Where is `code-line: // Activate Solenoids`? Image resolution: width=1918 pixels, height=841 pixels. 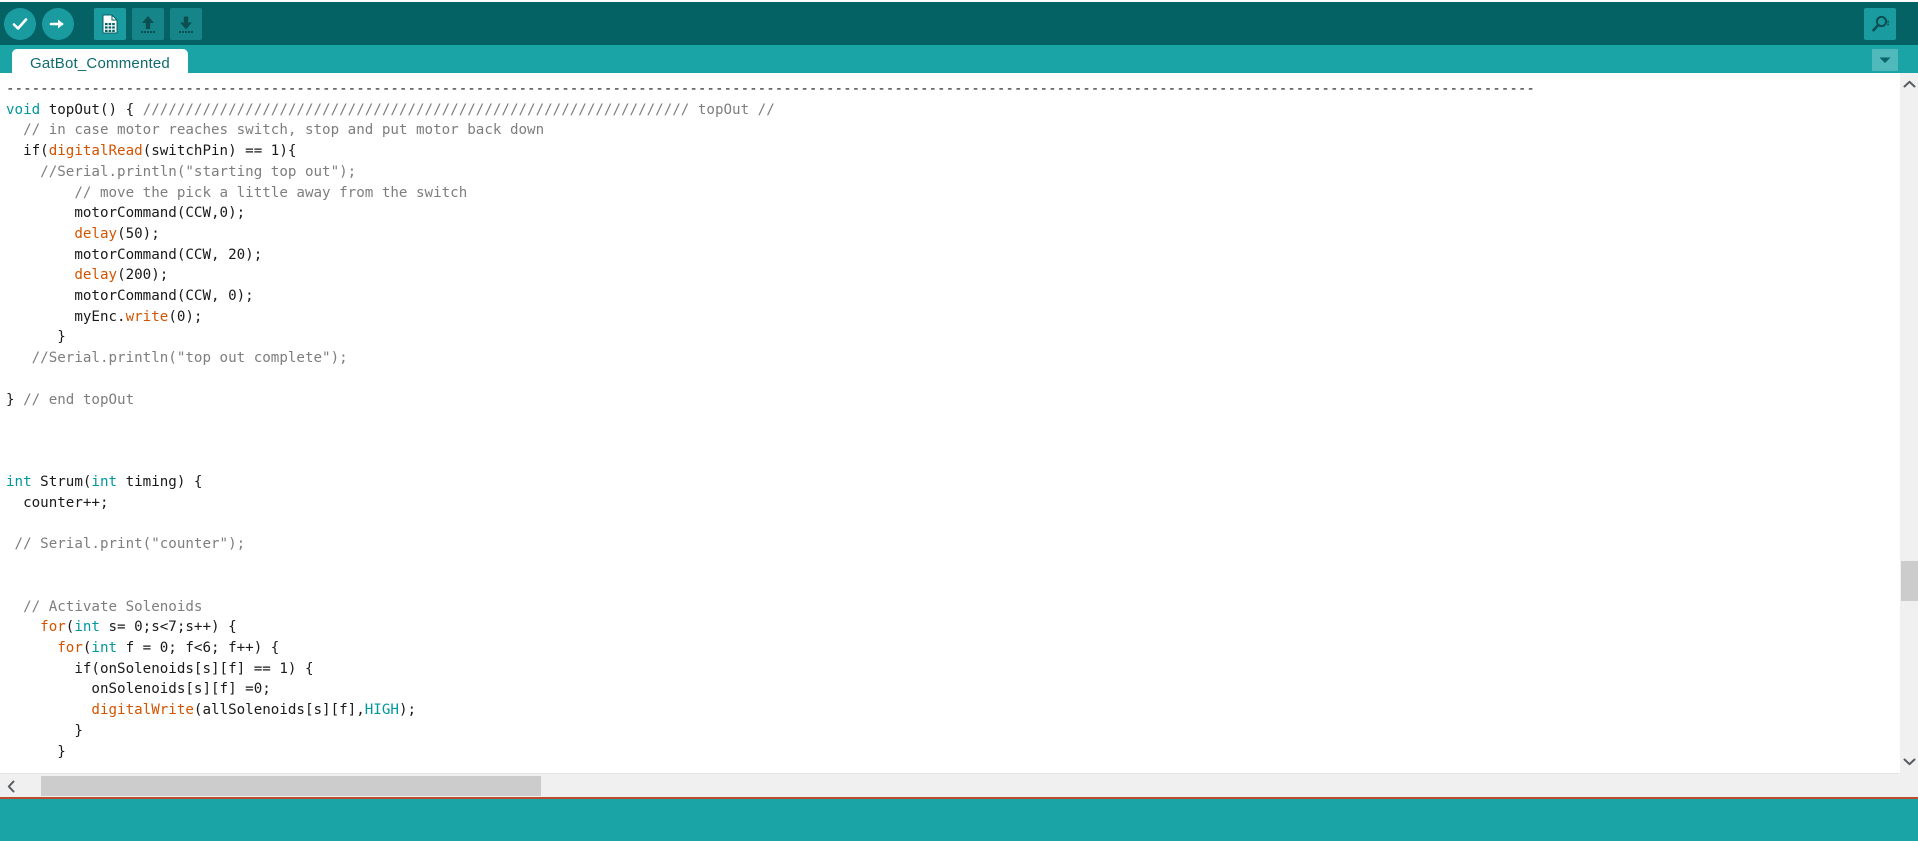 code-line: // Activate Solenoids is located at coordinates (104, 607).